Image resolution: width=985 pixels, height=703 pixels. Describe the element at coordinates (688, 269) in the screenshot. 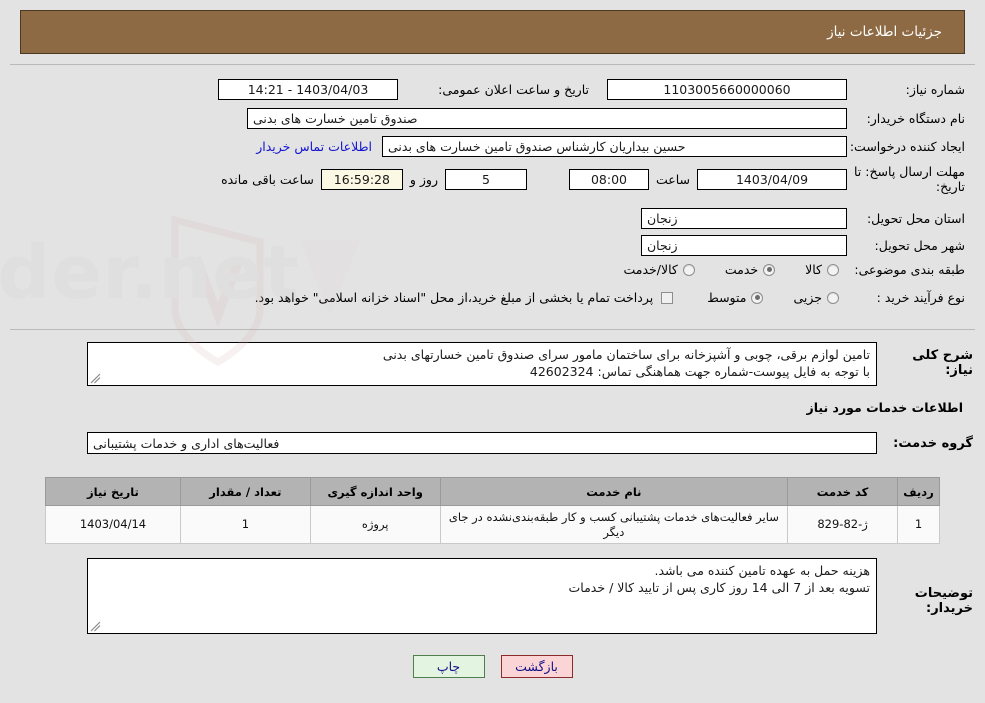

I see `radio-icon-kala-khedmat` at that location.